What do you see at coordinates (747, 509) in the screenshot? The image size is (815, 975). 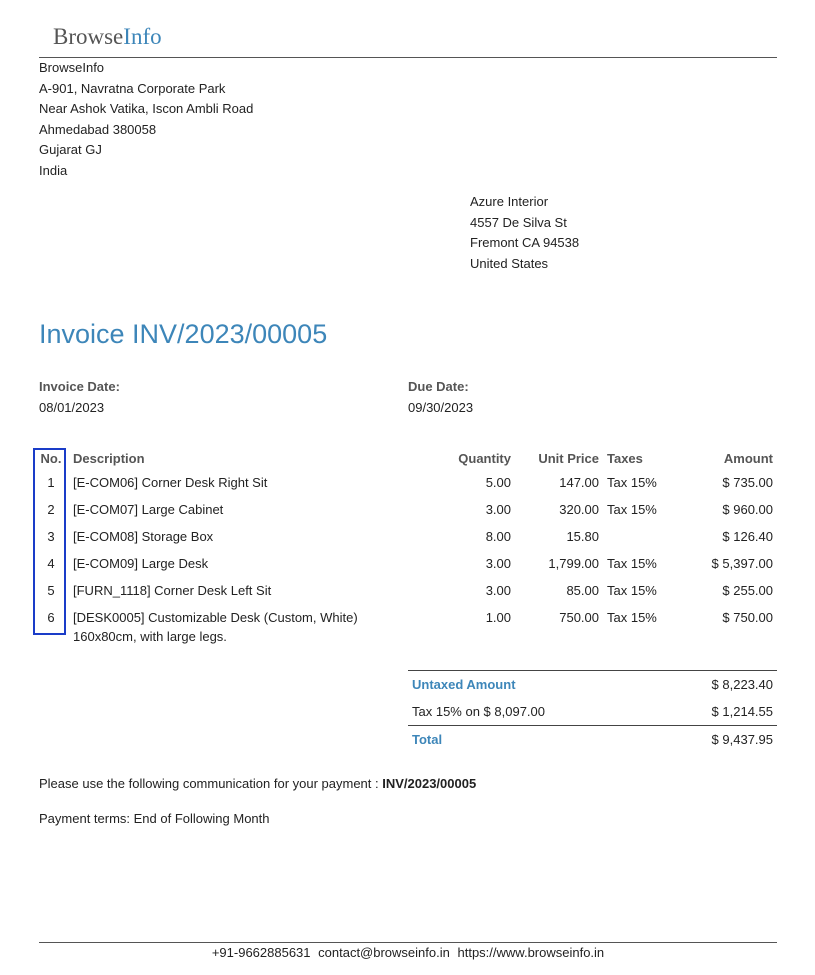 I see `line-amount: $ 960.00` at bounding box center [747, 509].